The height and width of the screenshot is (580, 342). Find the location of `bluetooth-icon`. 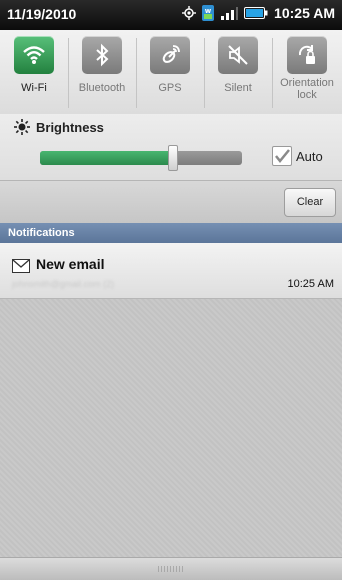

bluetooth-icon is located at coordinates (102, 55).